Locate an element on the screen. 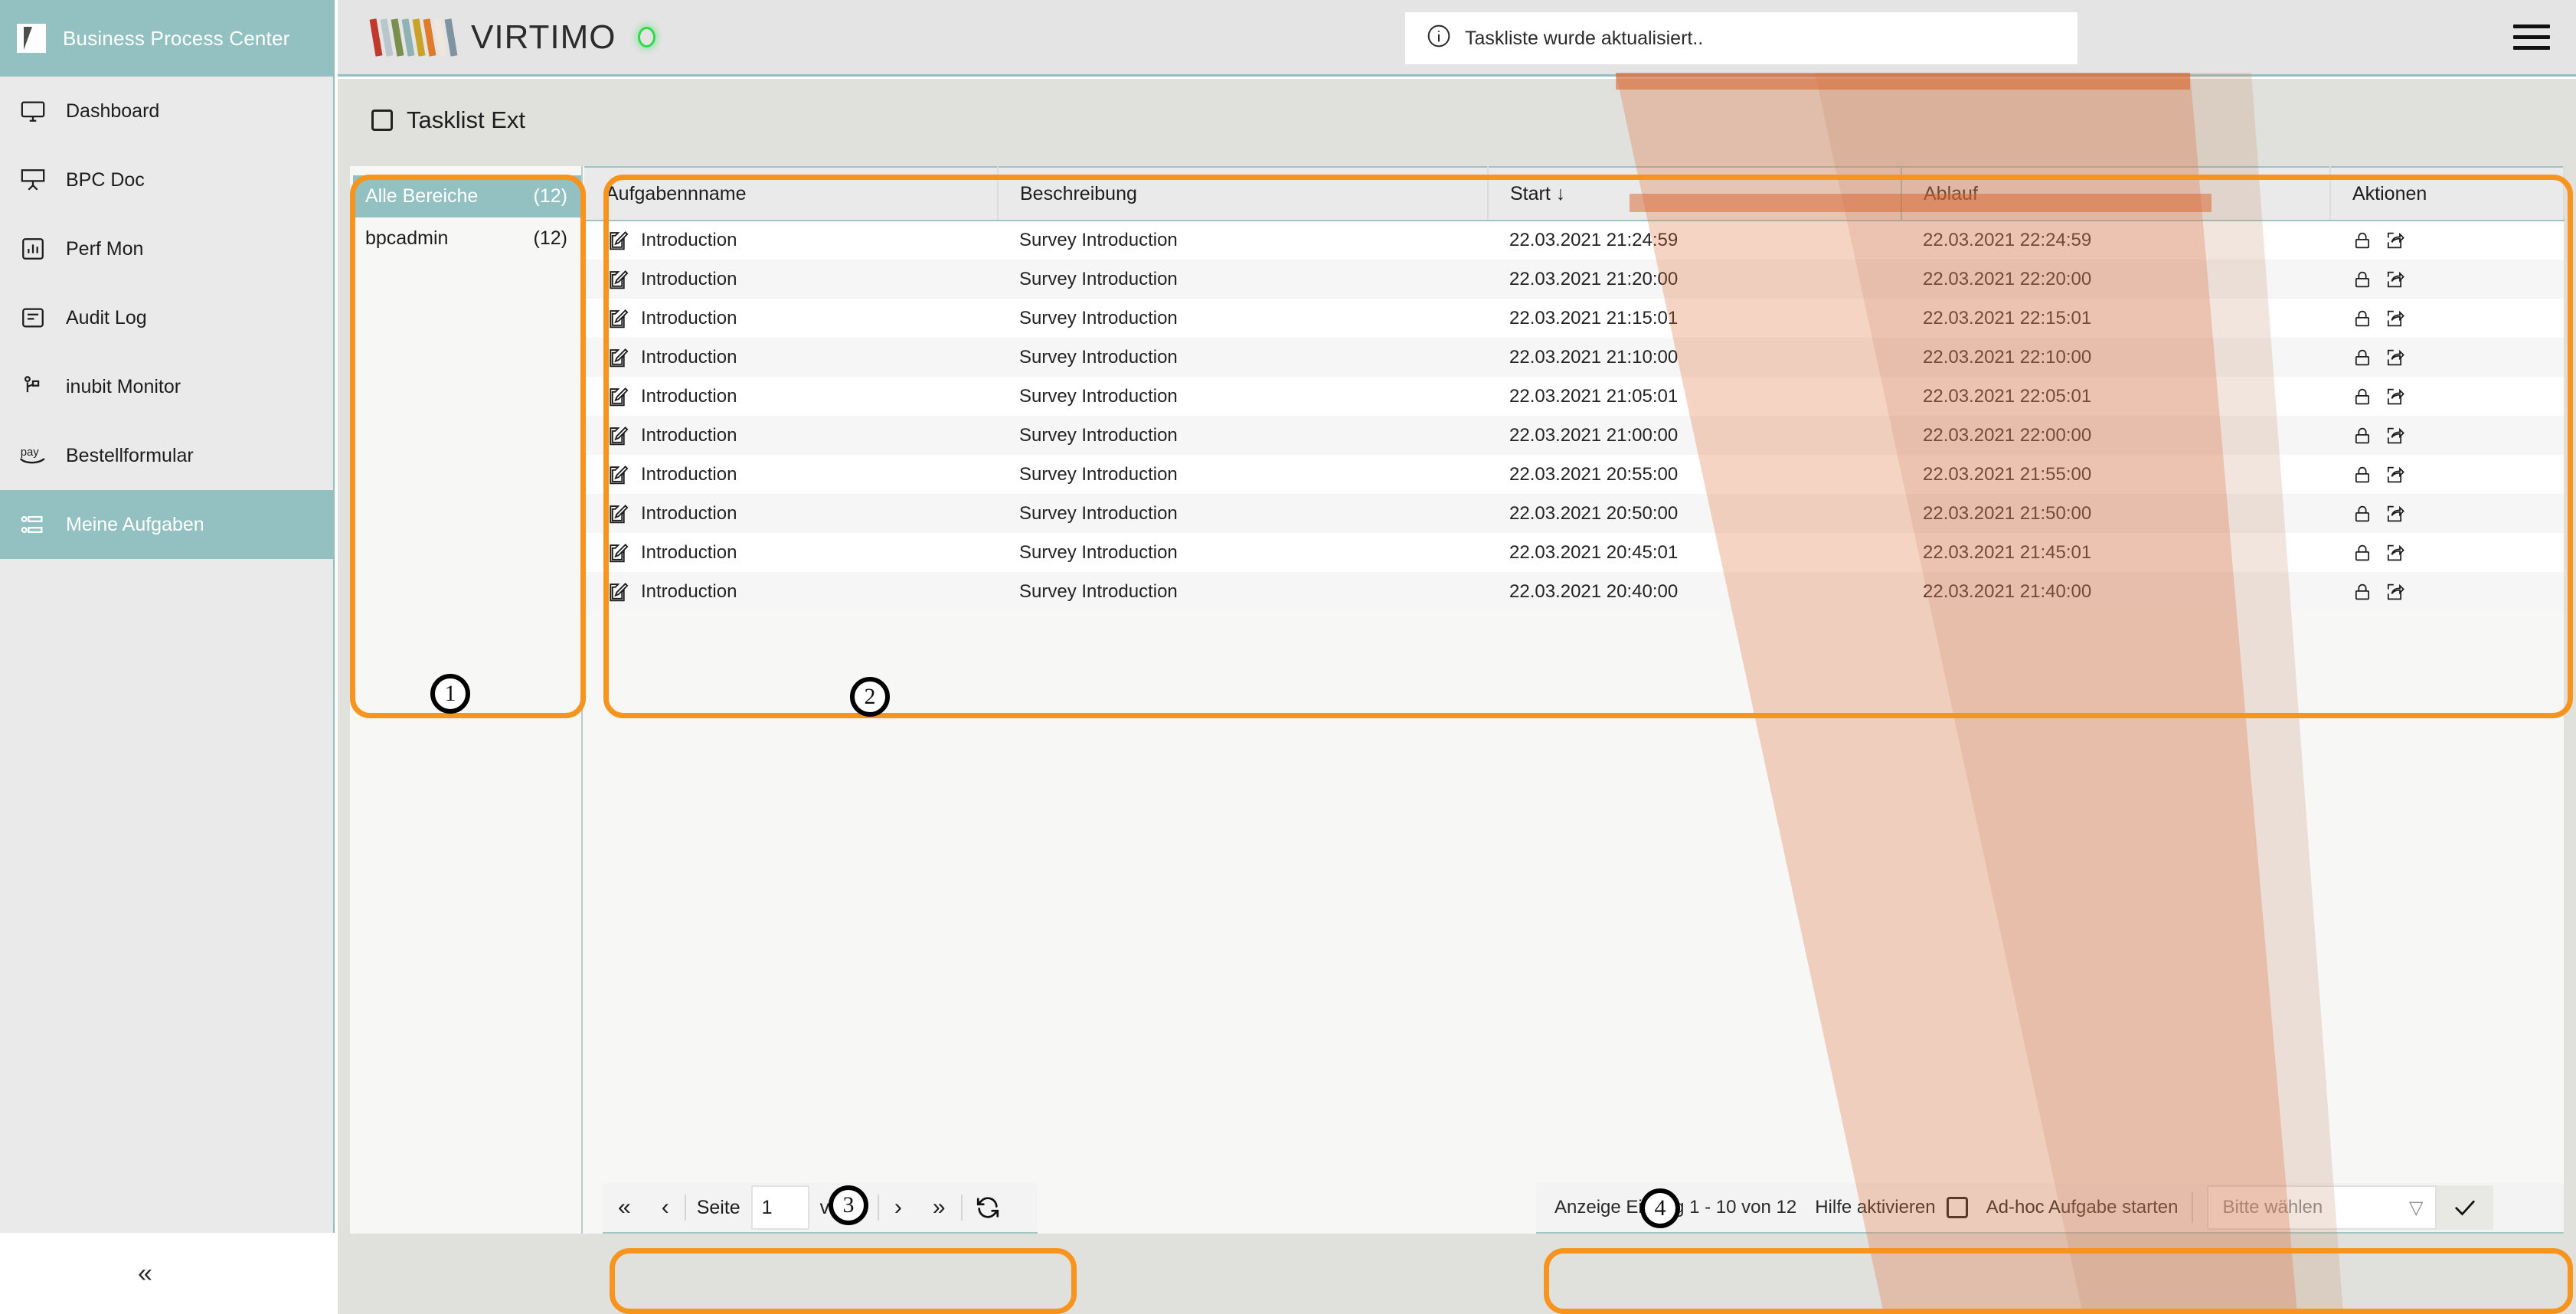  virtimo-logo: VIRTIMO is located at coordinates (511, 37).